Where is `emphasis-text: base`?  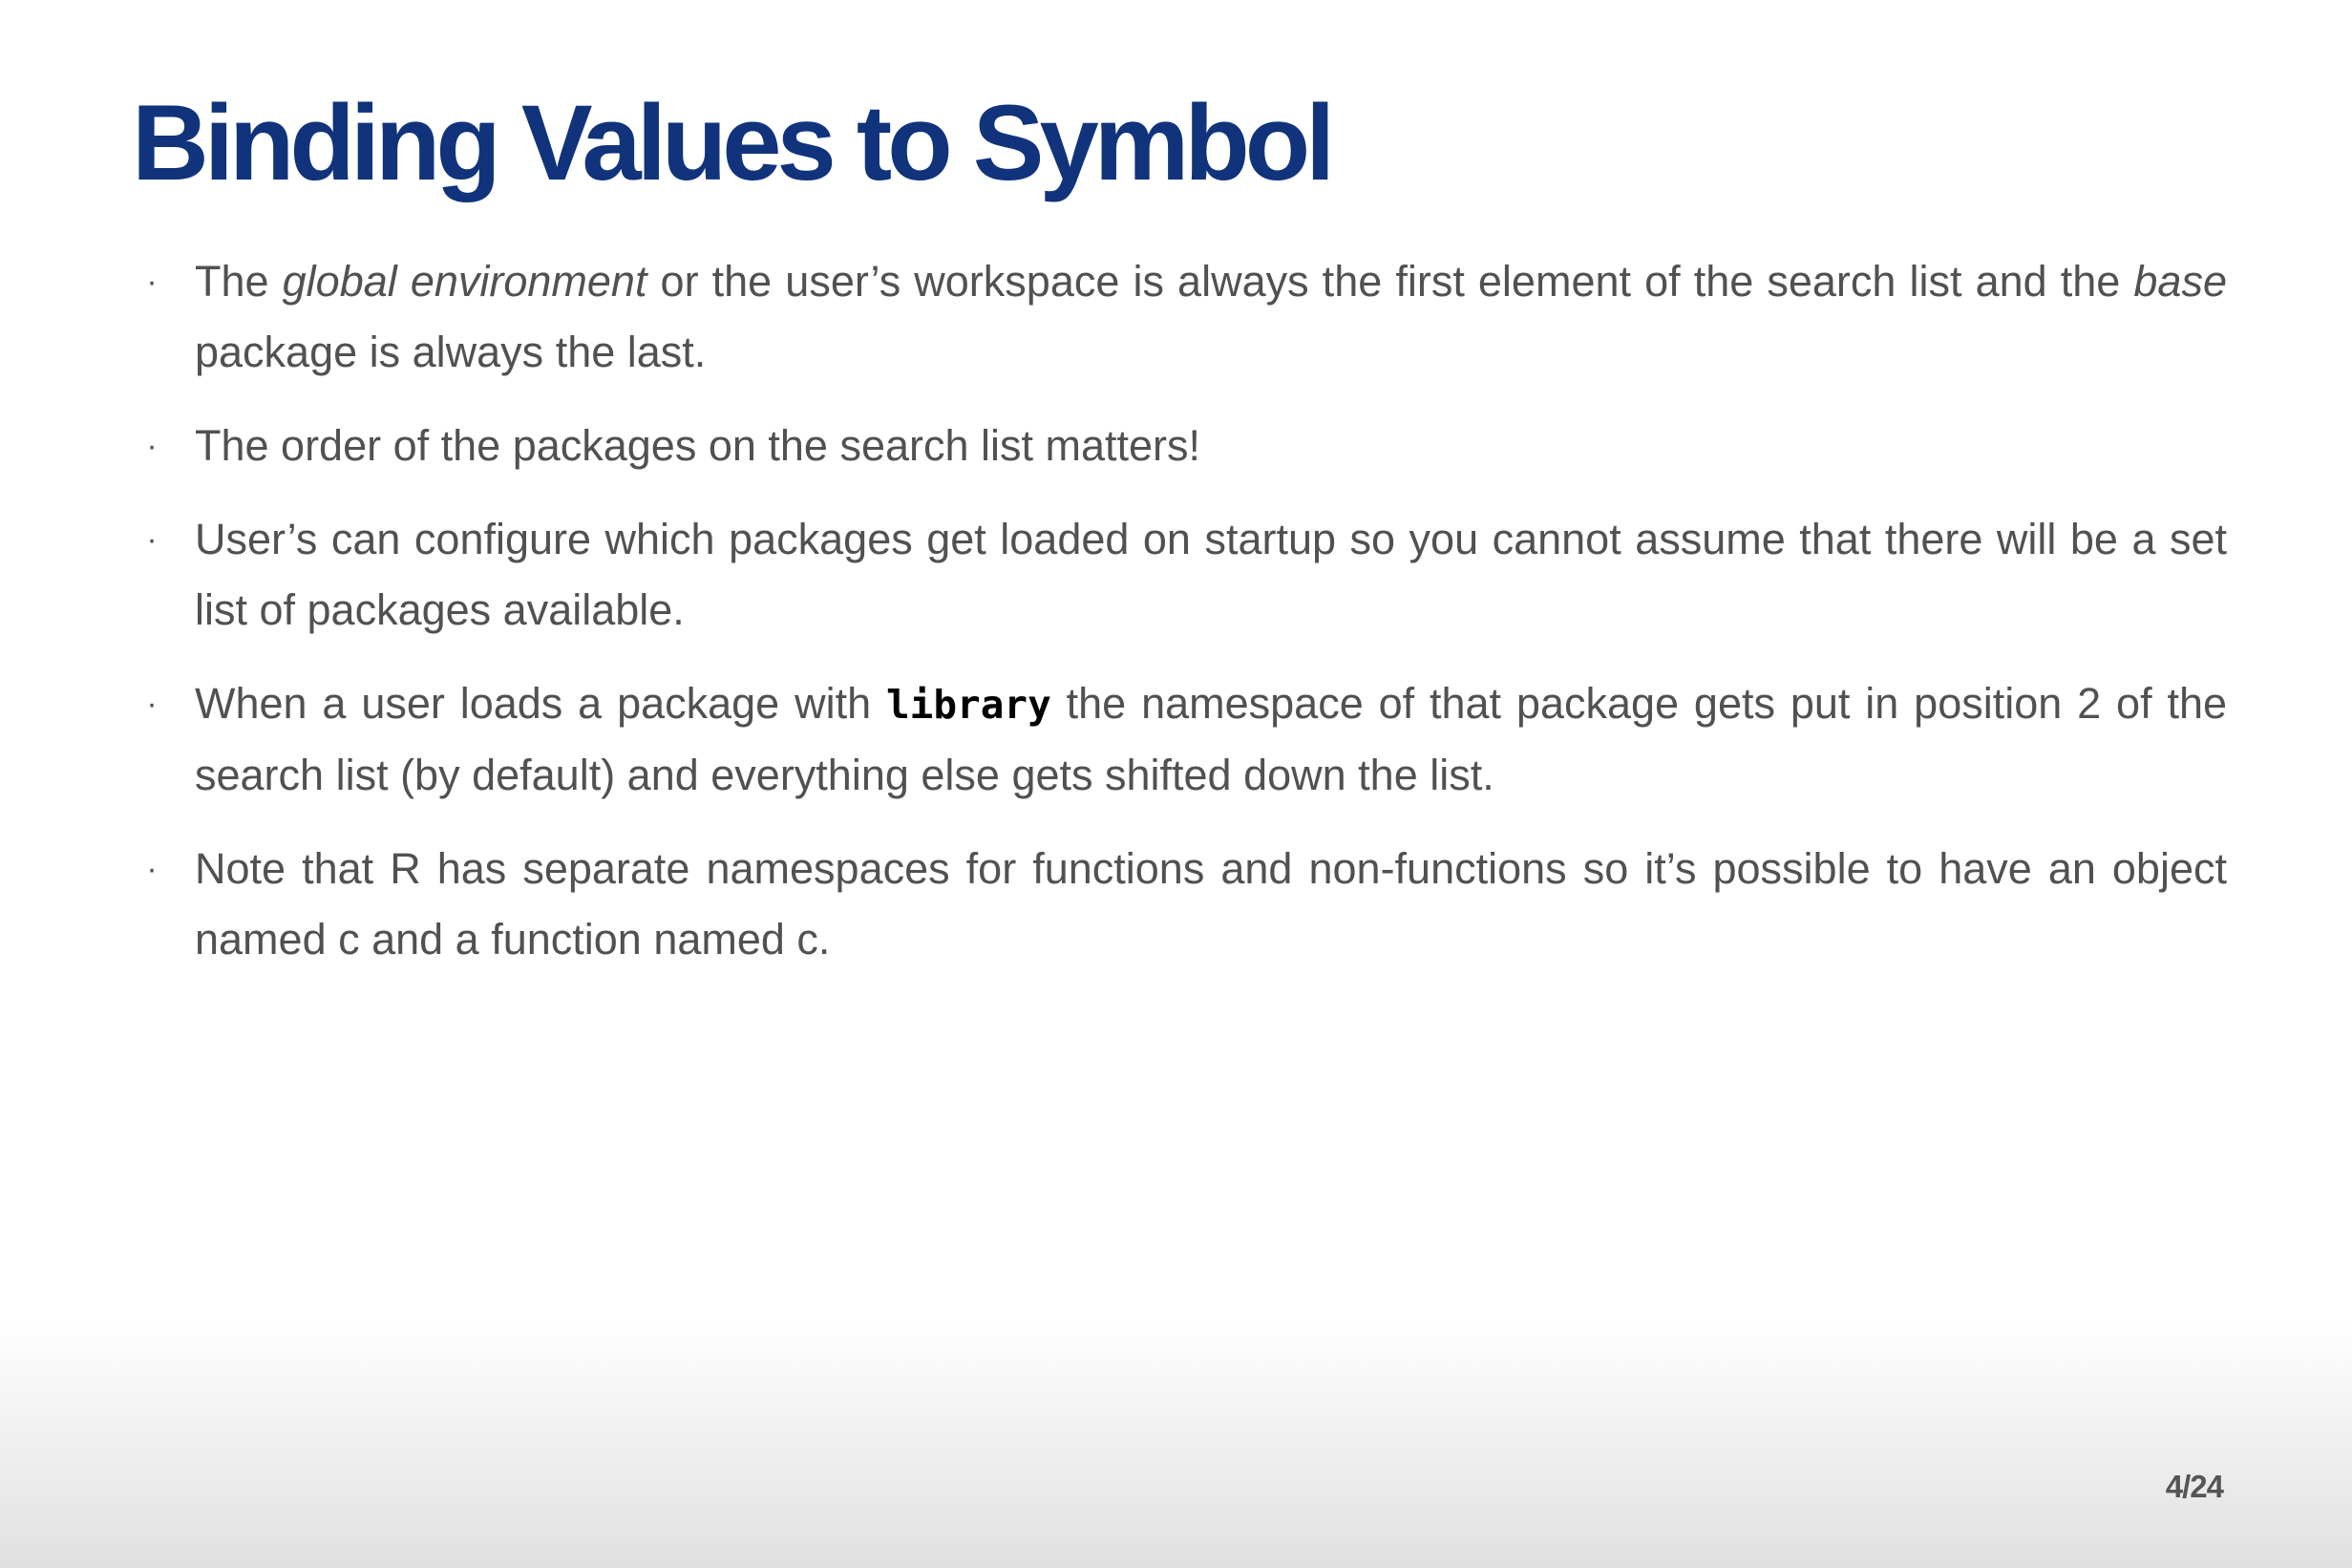 emphasis-text: base is located at coordinates (2180, 281).